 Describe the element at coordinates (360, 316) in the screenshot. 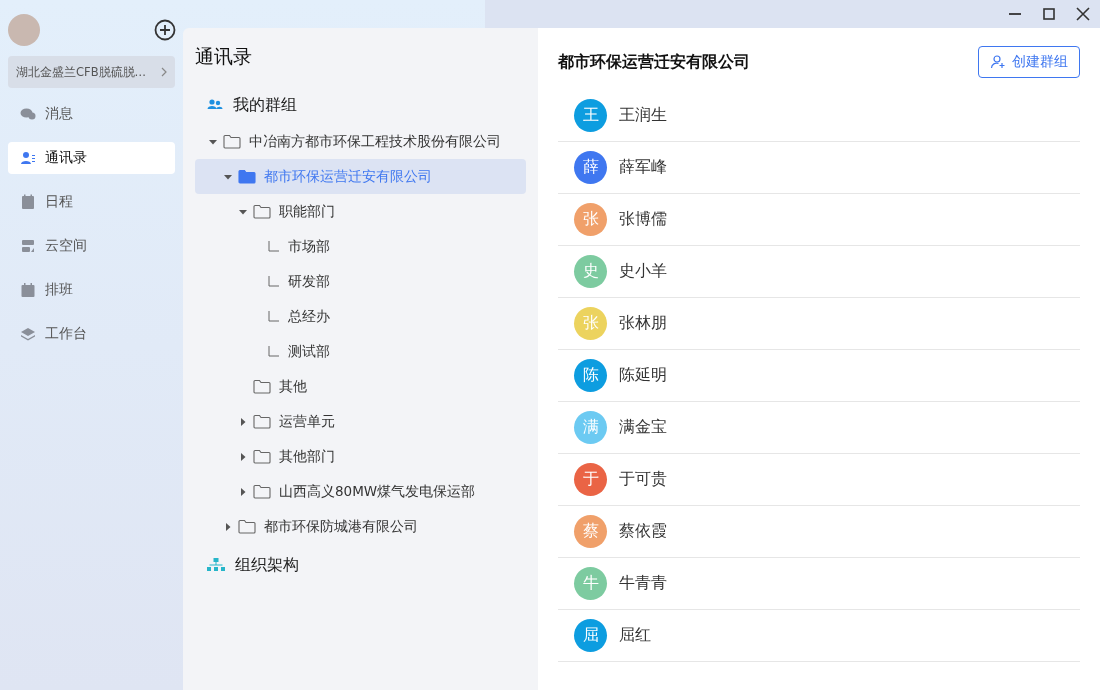

I see `tree-node: 总经办` at that location.